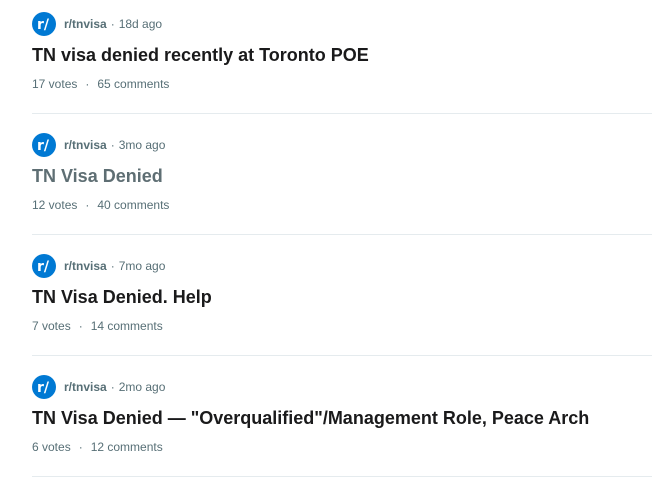 This screenshot has height=484, width=652. I want to click on post-title: TN Visa Denied, so click(97, 176).